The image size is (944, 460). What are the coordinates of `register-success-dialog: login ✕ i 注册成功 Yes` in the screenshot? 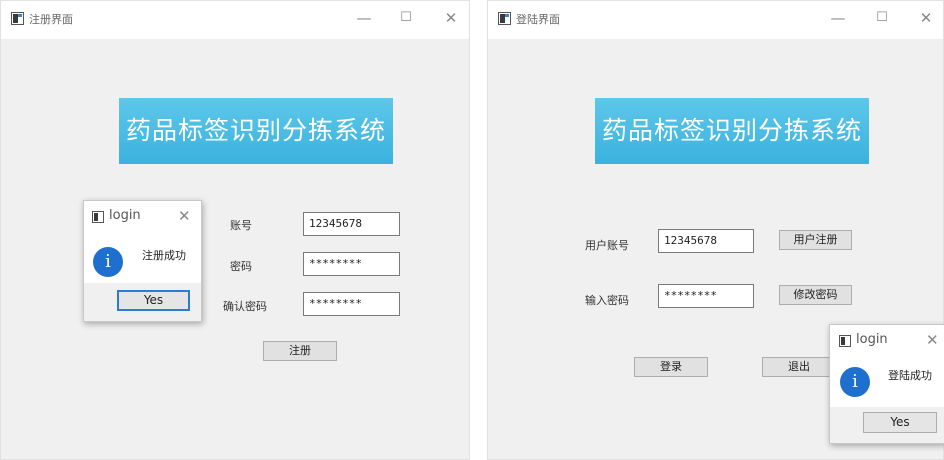 It's located at (142, 261).